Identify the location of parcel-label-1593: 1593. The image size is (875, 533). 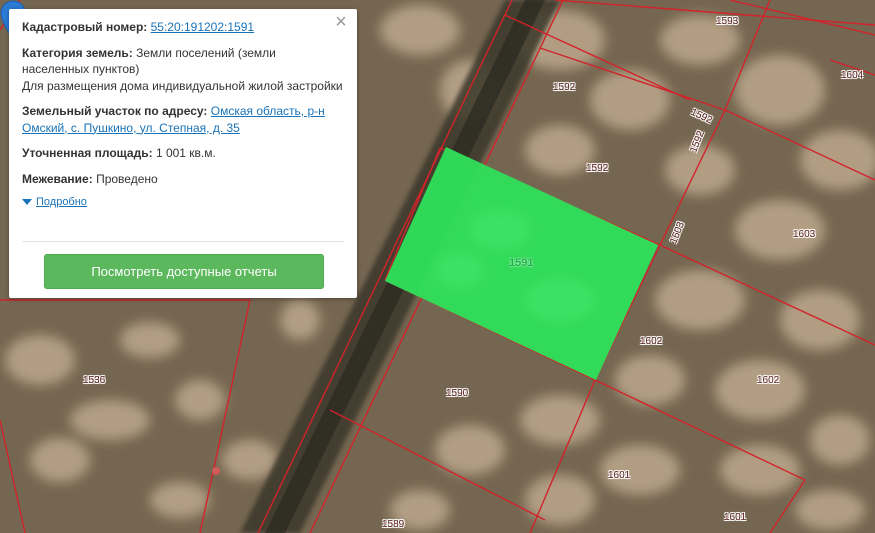
(727, 22).